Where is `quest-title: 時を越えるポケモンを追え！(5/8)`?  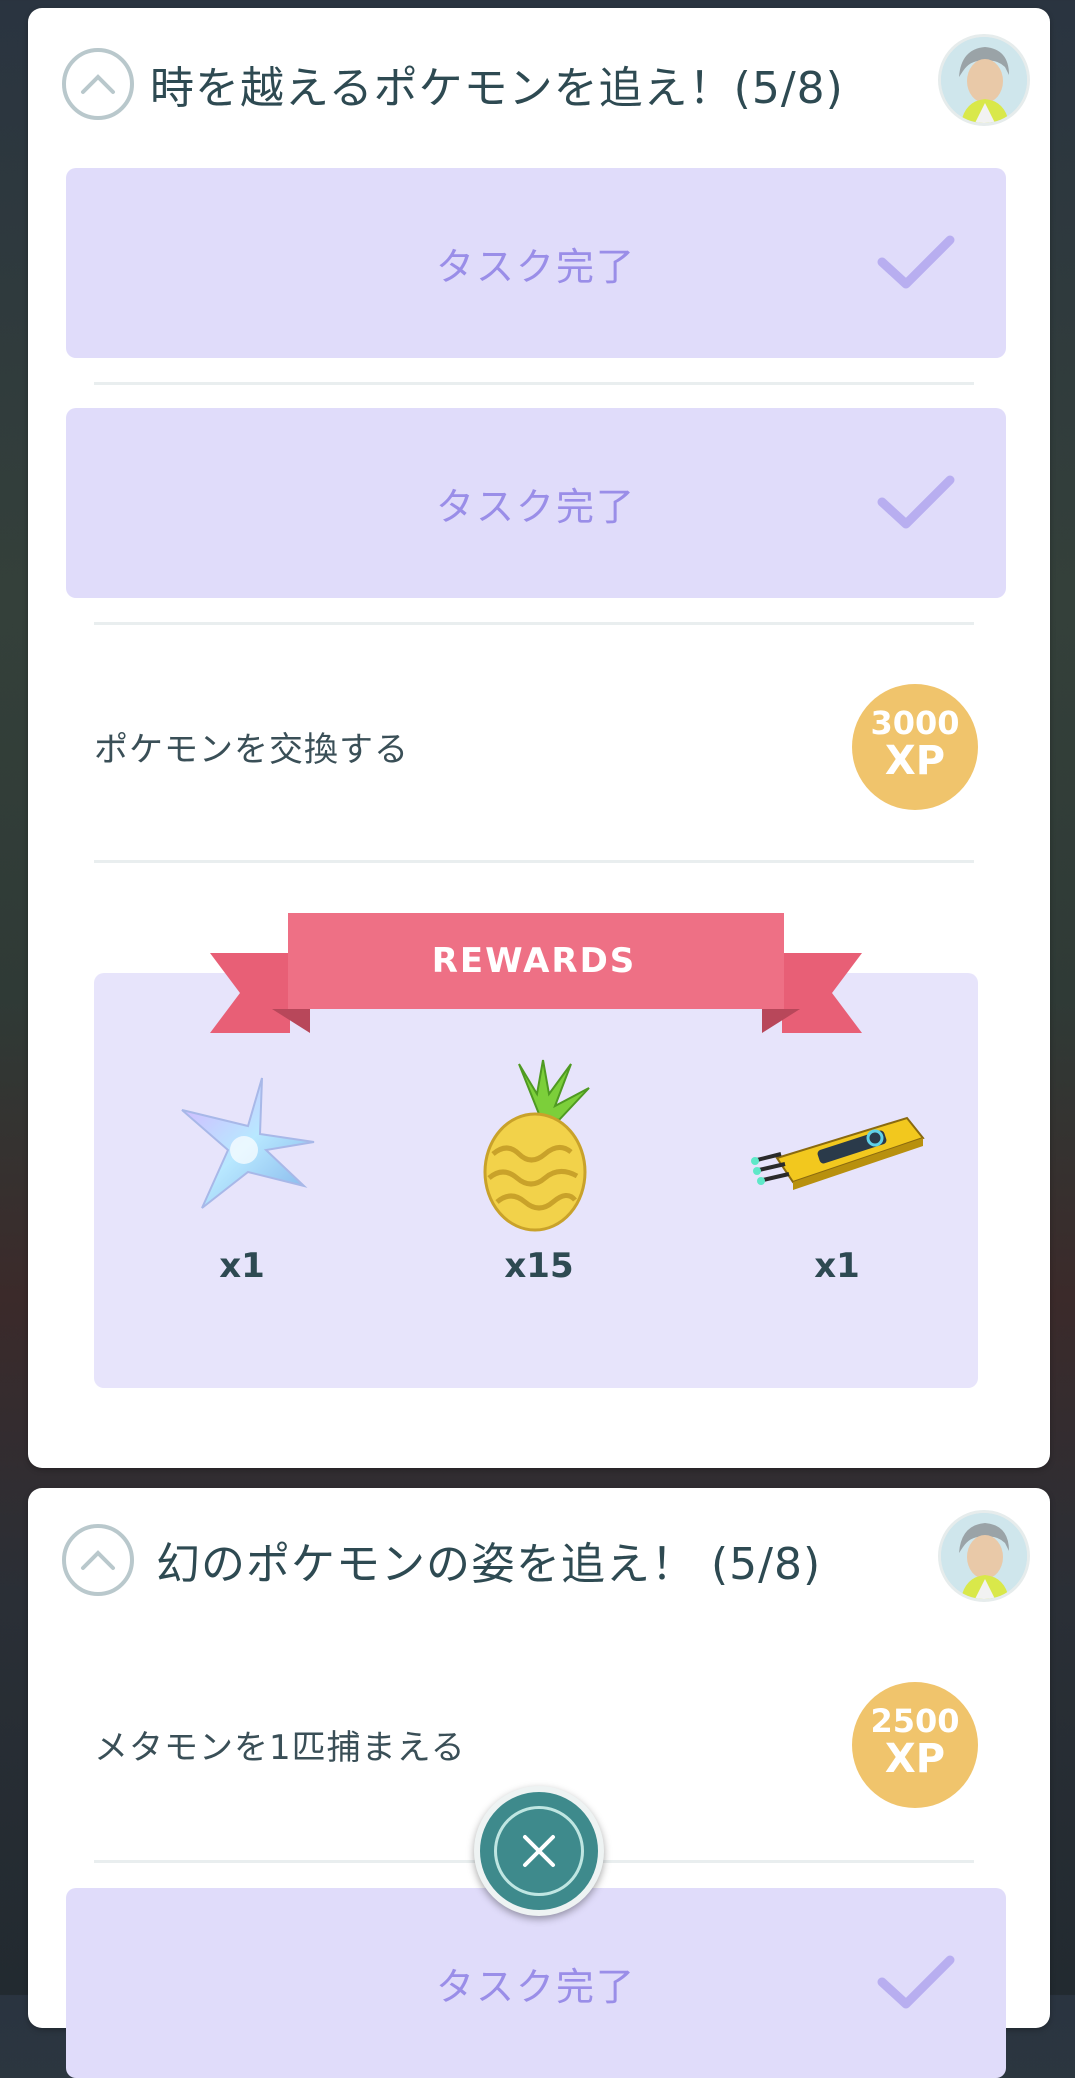 quest-title: 時を越えるポケモンを追え！(5/8) is located at coordinates (497, 88).